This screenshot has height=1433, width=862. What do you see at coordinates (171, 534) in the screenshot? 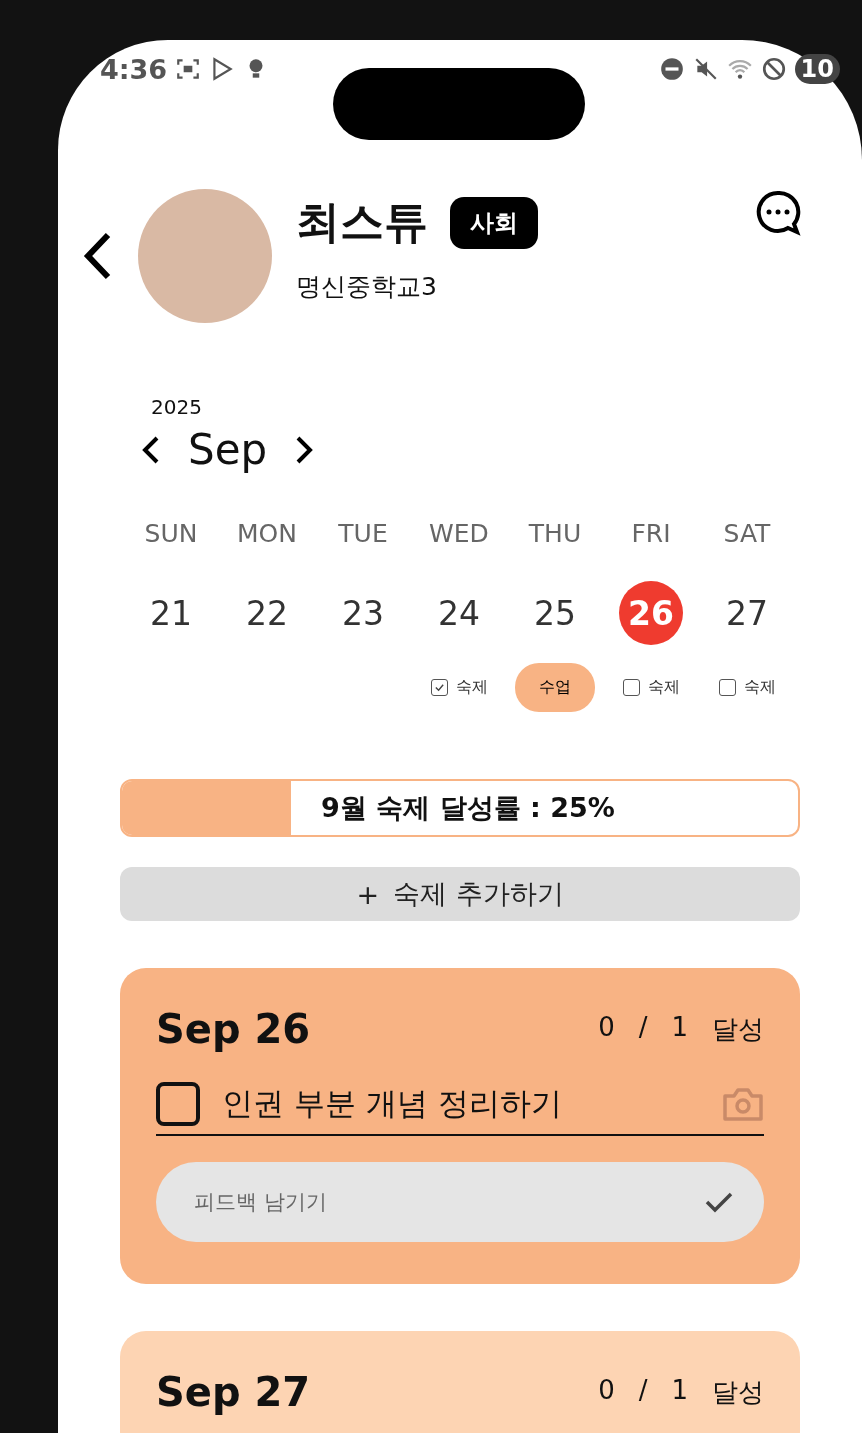
I see `weekday-label: SUN` at bounding box center [171, 534].